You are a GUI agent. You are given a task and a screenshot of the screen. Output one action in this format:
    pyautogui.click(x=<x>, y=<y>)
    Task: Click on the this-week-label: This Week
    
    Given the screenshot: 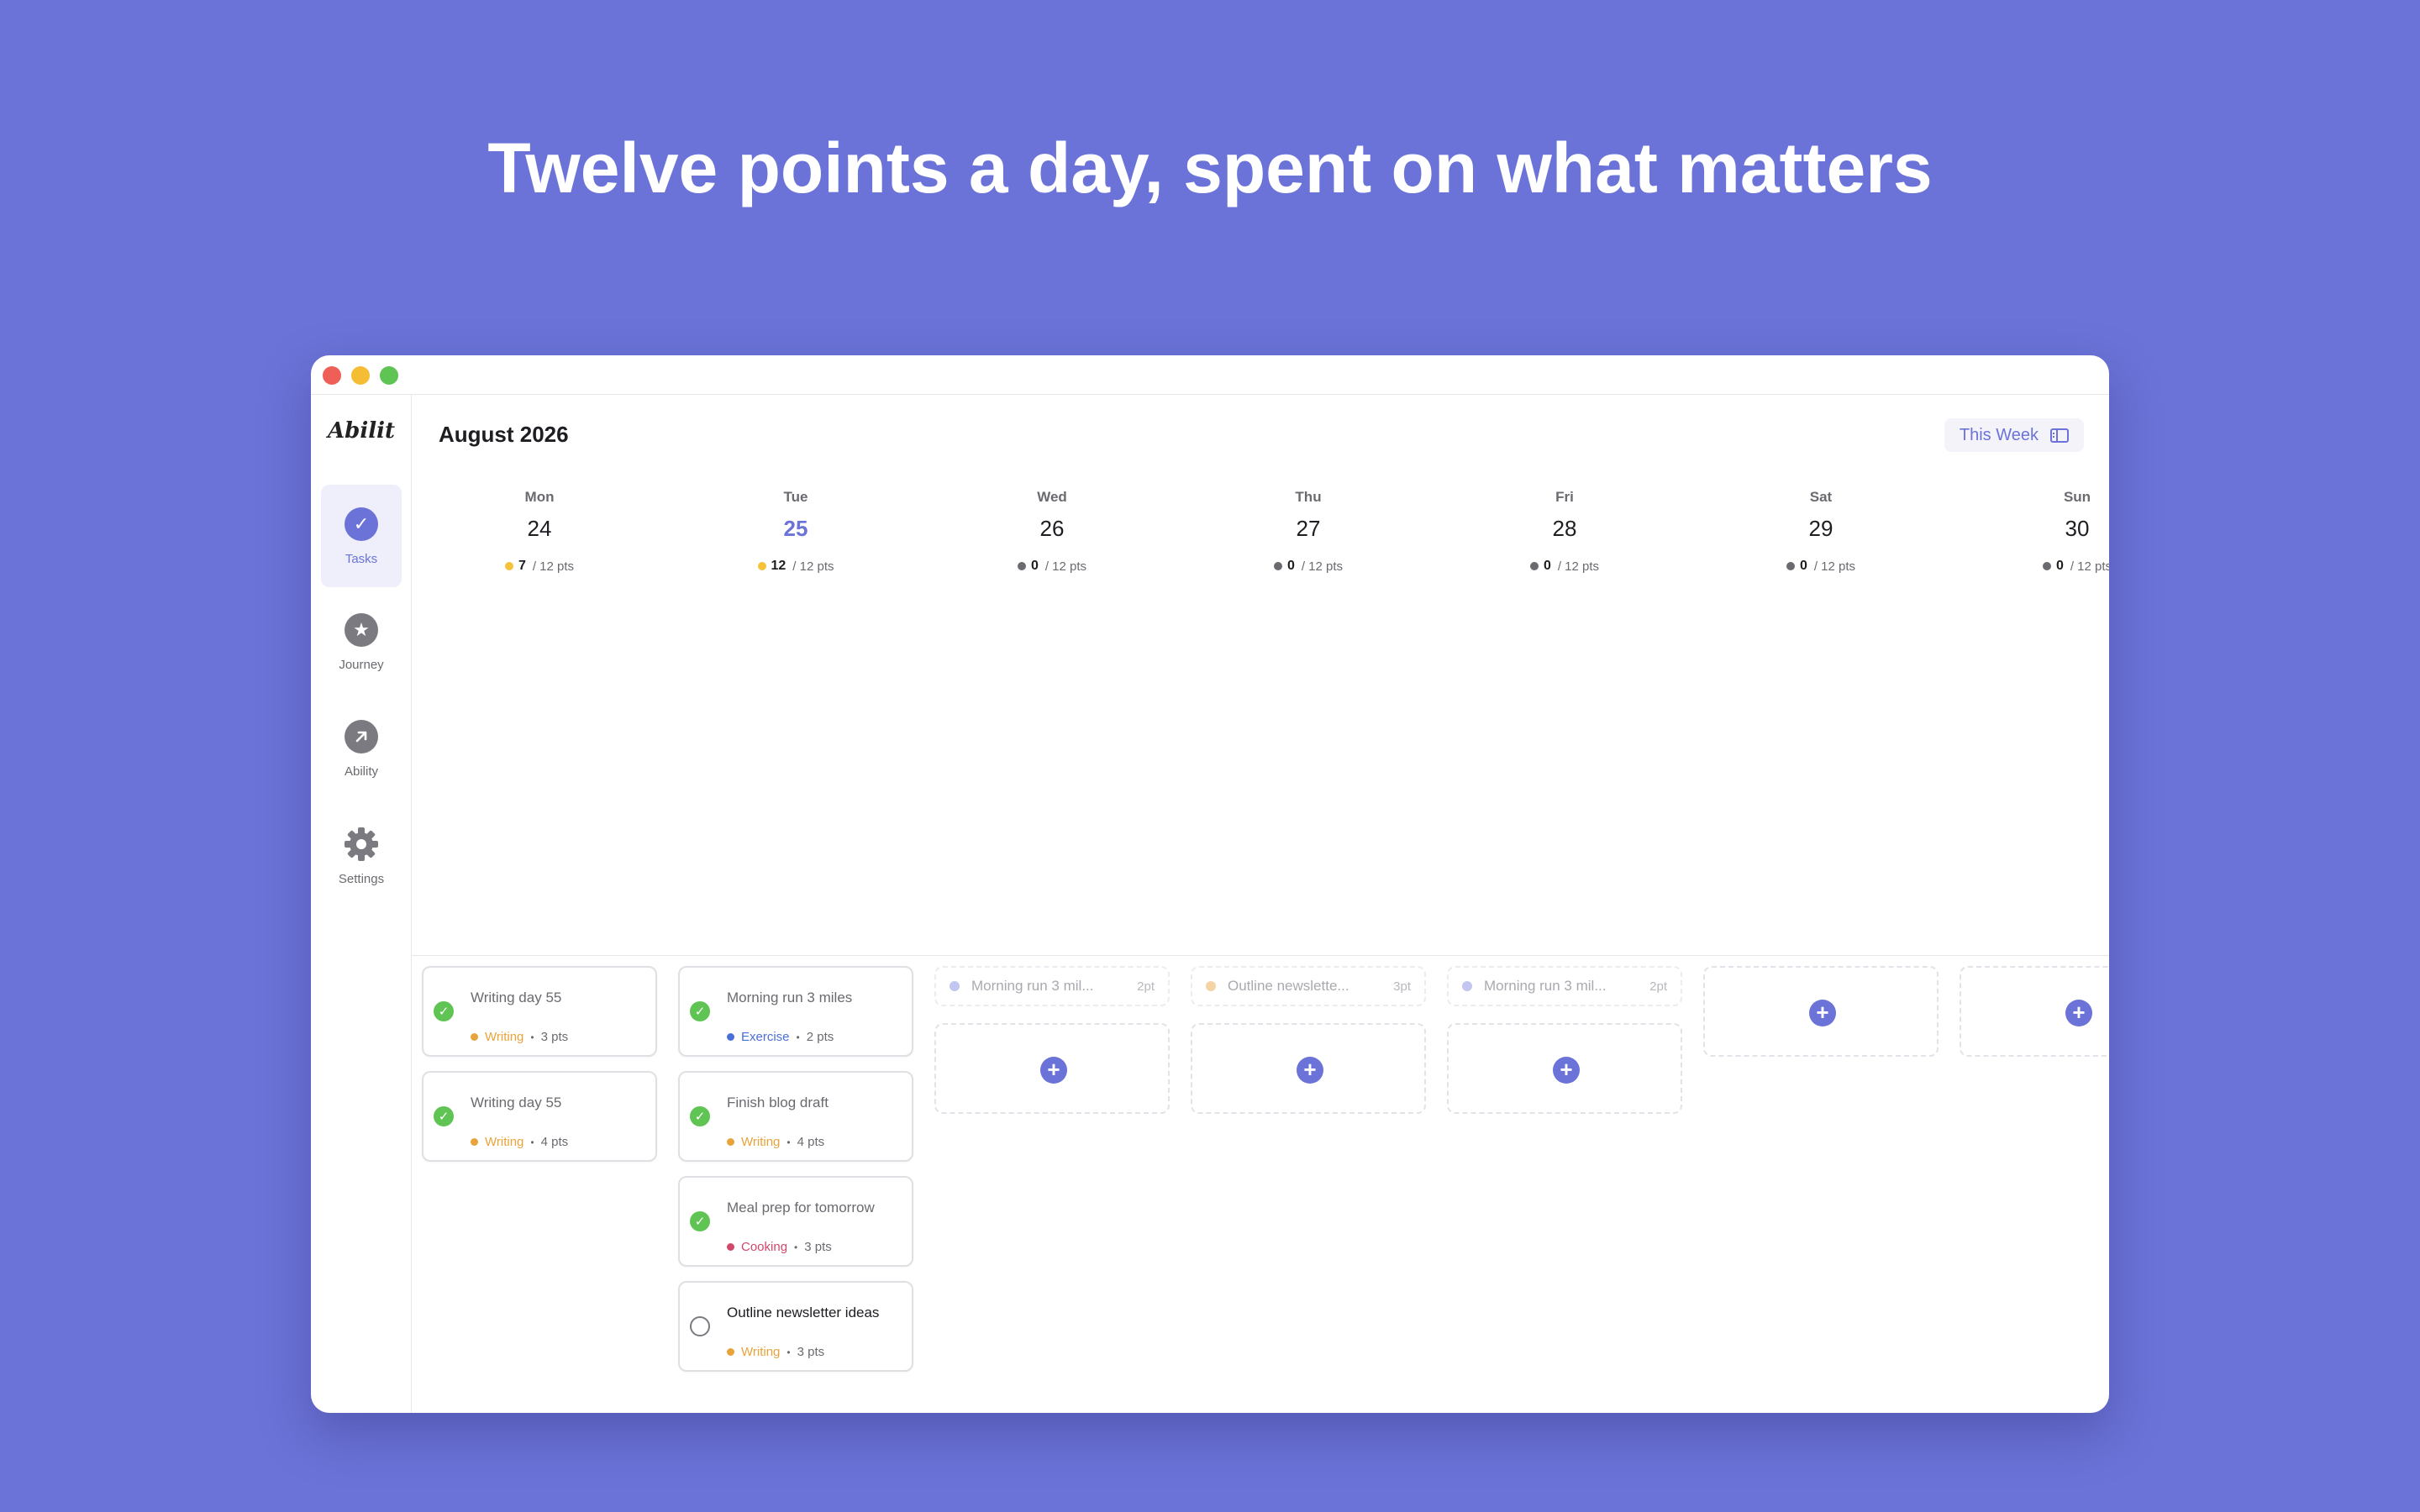 What is the action you would take?
    pyautogui.click(x=1999, y=434)
    